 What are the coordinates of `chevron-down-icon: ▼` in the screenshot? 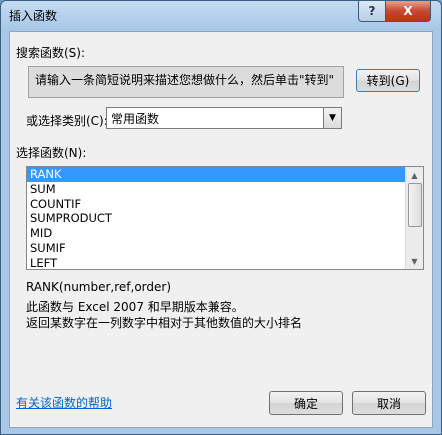 It's located at (332, 118).